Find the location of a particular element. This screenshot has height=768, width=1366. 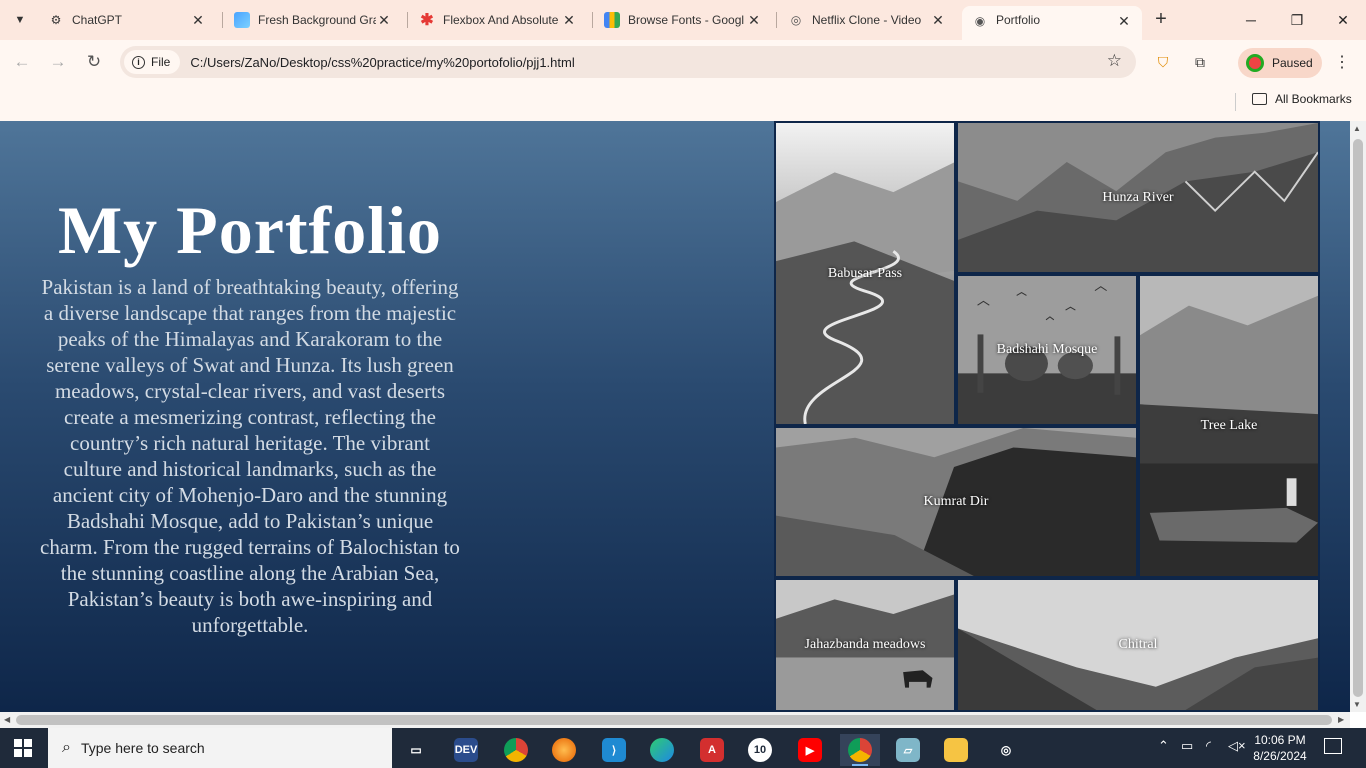

tab-search-button: ▼ is located at coordinates (20, 20).